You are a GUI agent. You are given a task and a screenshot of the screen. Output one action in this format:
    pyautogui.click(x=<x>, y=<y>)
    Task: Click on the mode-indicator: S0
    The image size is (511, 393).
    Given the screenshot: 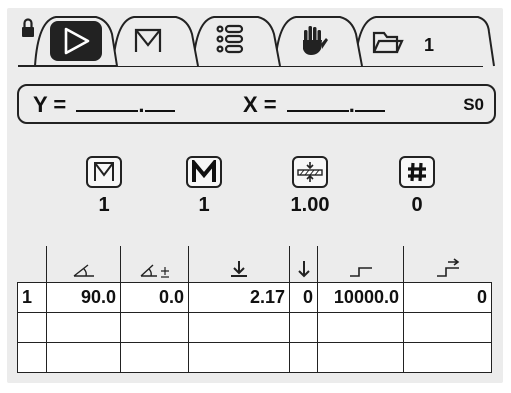 What is the action you would take?
    pyautogui.click(x=473, y=104)
    